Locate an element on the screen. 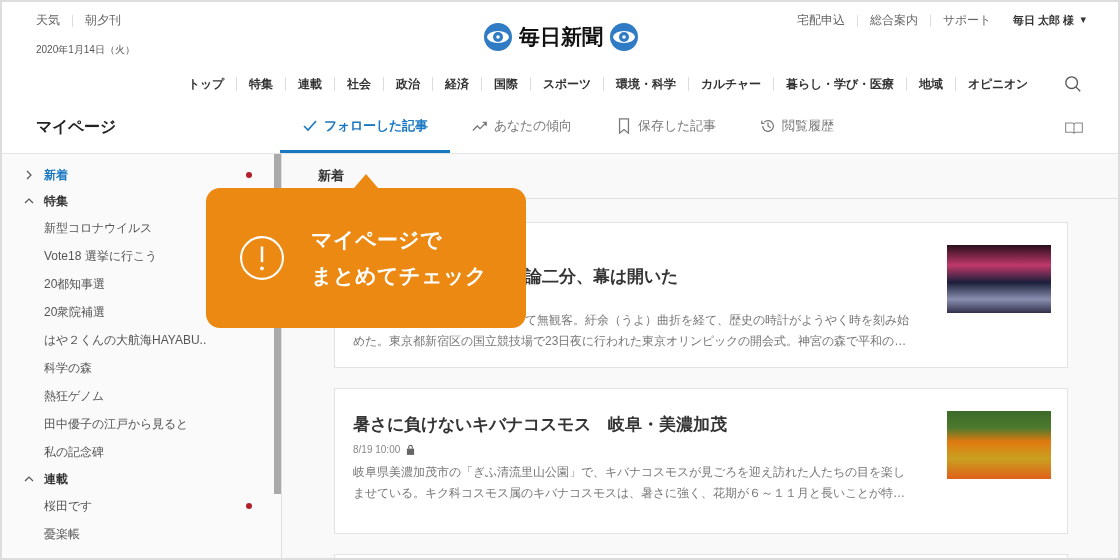 This screenshot has height=560, width=1120. book-icon is located at coordinates (1074, 127).